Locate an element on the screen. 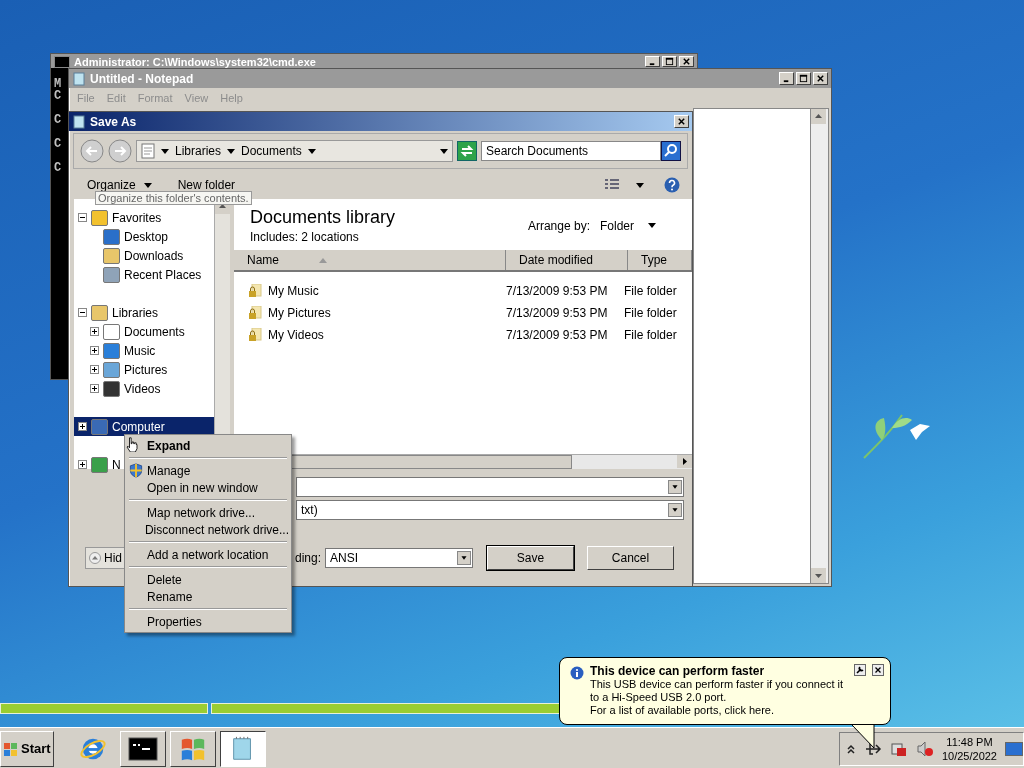 The image size is (1024, 768). notification-text: This USB device can perform faster if you connect it to a Hi-Speed USB 2.0 port. is located at coordinates (717, 691).